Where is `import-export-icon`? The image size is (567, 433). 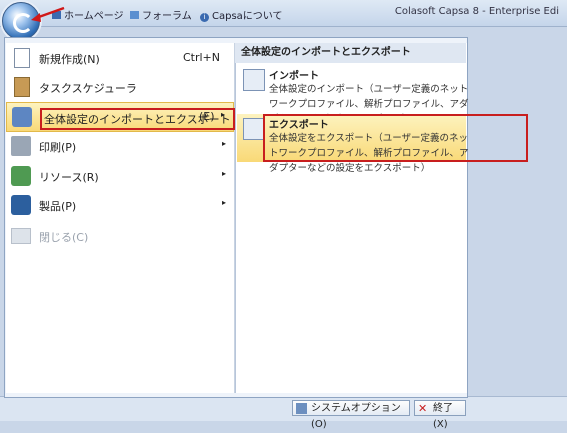
import-export-icon is located at coordinates (22, 117).